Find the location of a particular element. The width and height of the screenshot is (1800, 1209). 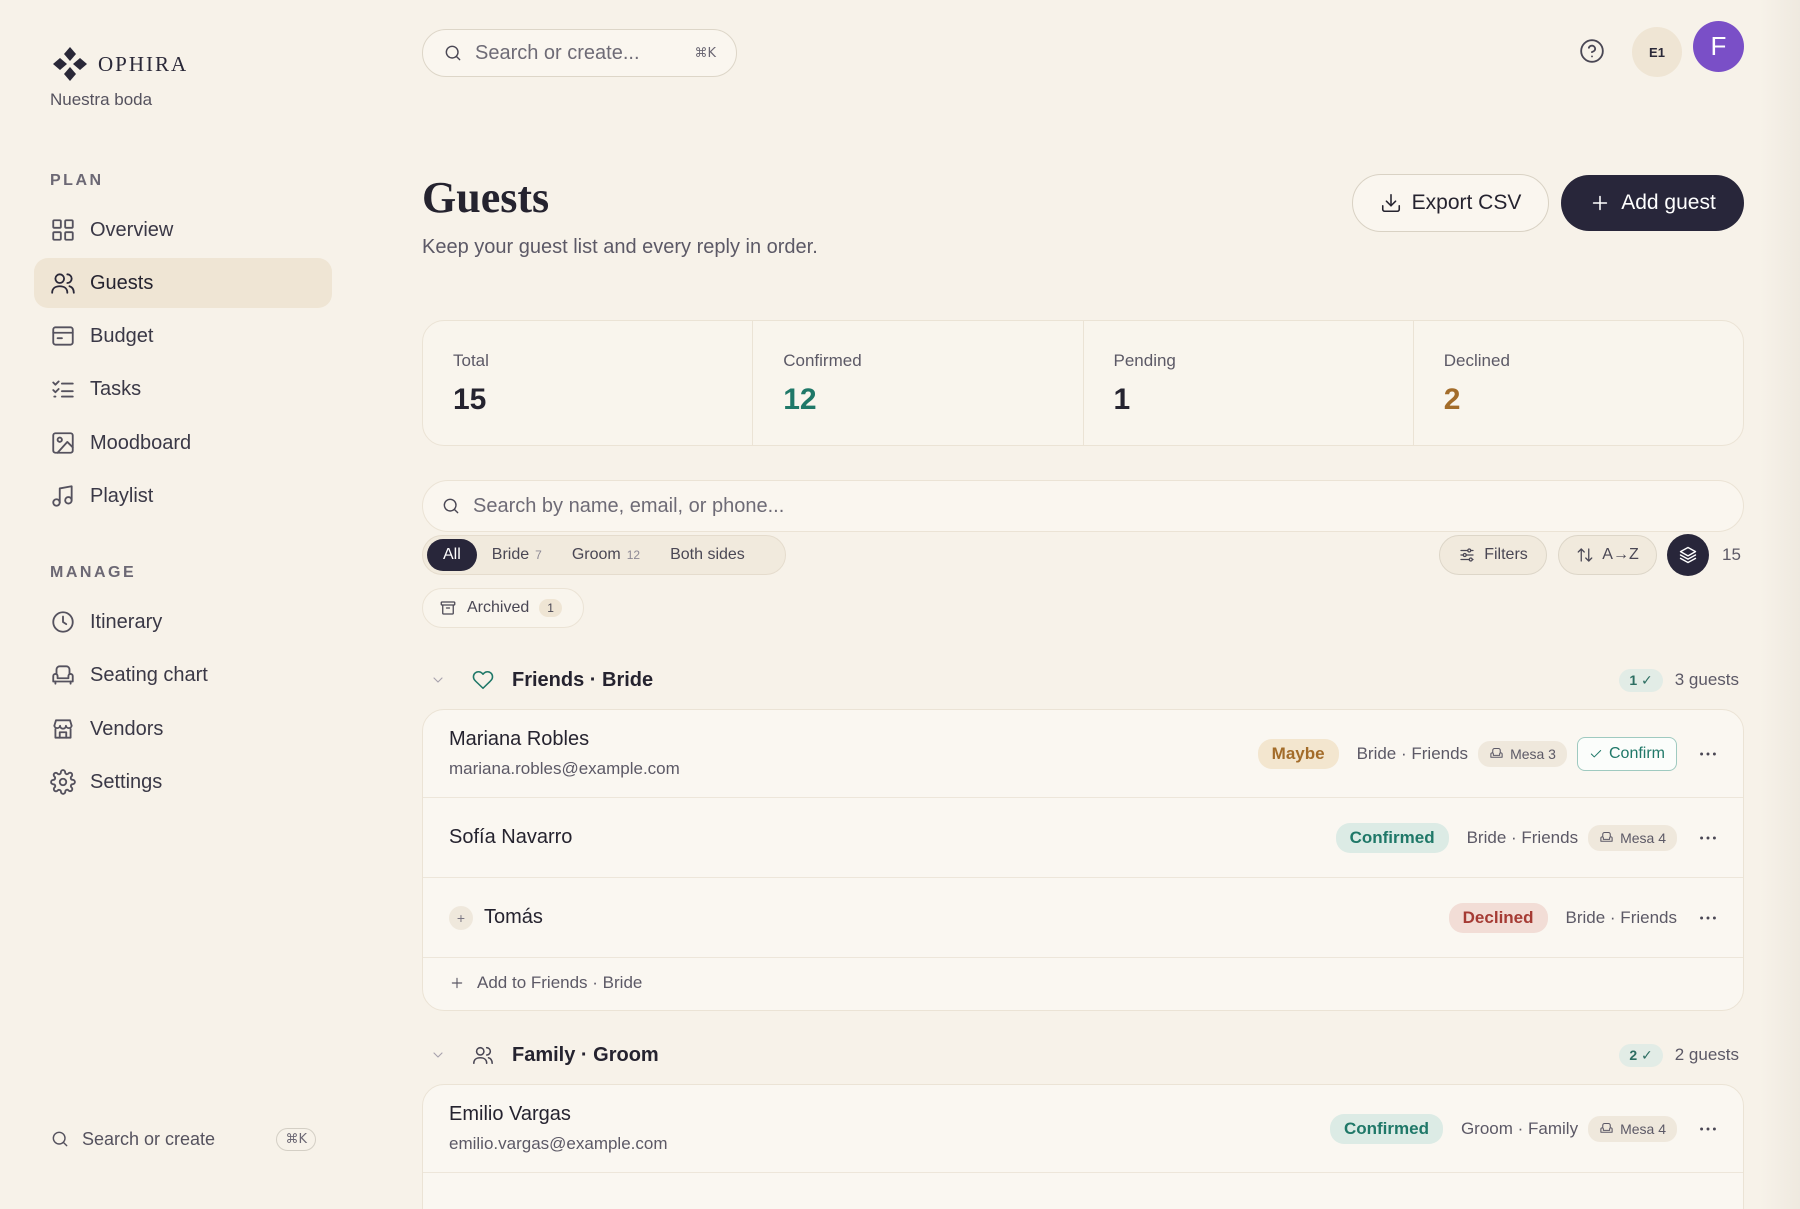

table-assignment-badge: Mesa 3 is located at coordinates (1522, 753).